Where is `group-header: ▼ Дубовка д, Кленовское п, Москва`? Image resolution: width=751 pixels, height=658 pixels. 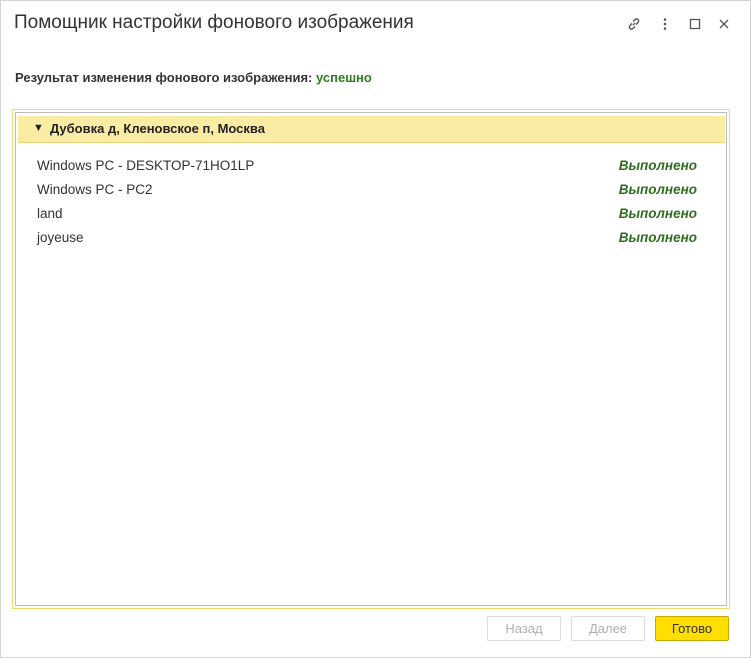
group-header: ▼ Дубовка д, Кленовское п, Москва is located at coordinates (371, 129).